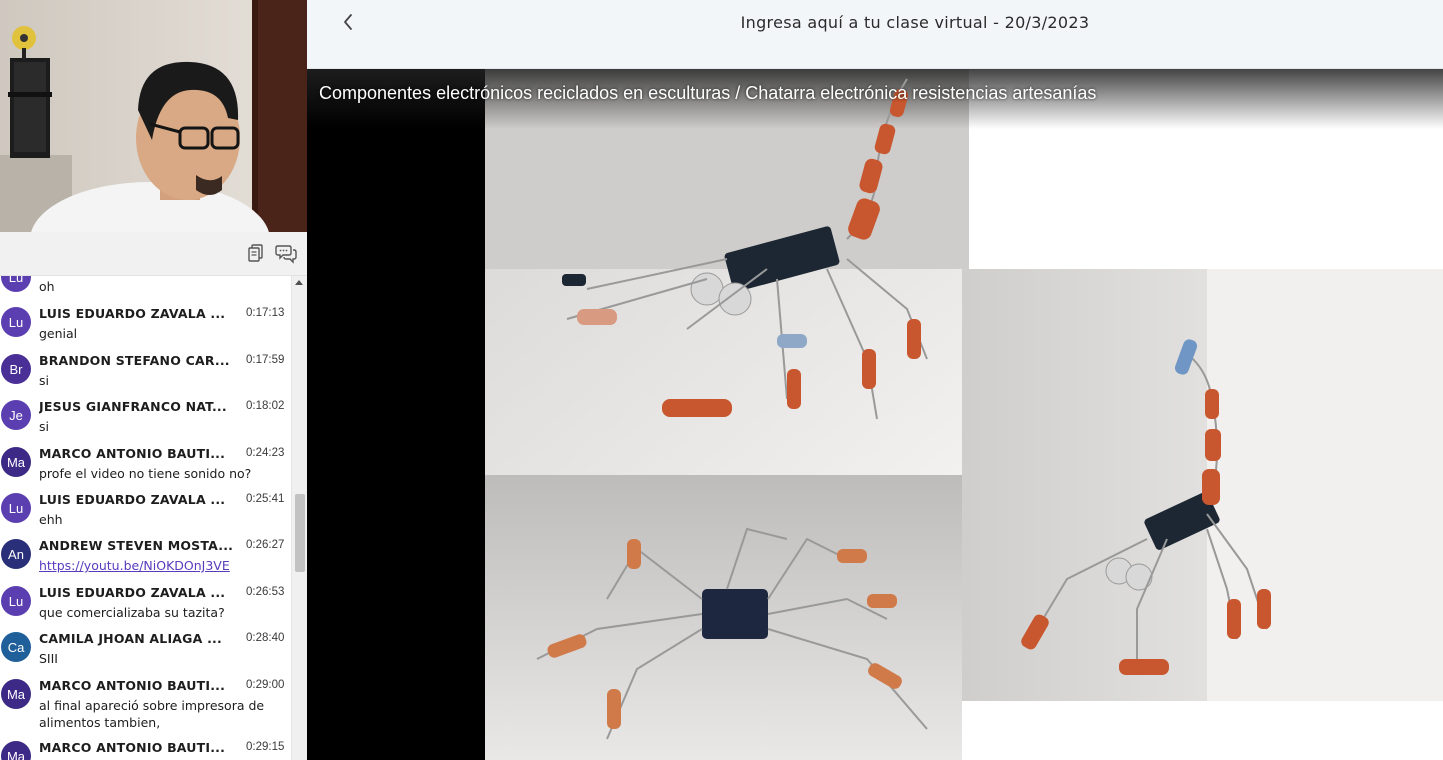 This screenshot has height=760, width=1443. What do you see at coordinates (134, 565) in the screenshot?
I see `message-link: https://youtu.be/NiOKDOnJ3VE` at bounding box center [134, 565].